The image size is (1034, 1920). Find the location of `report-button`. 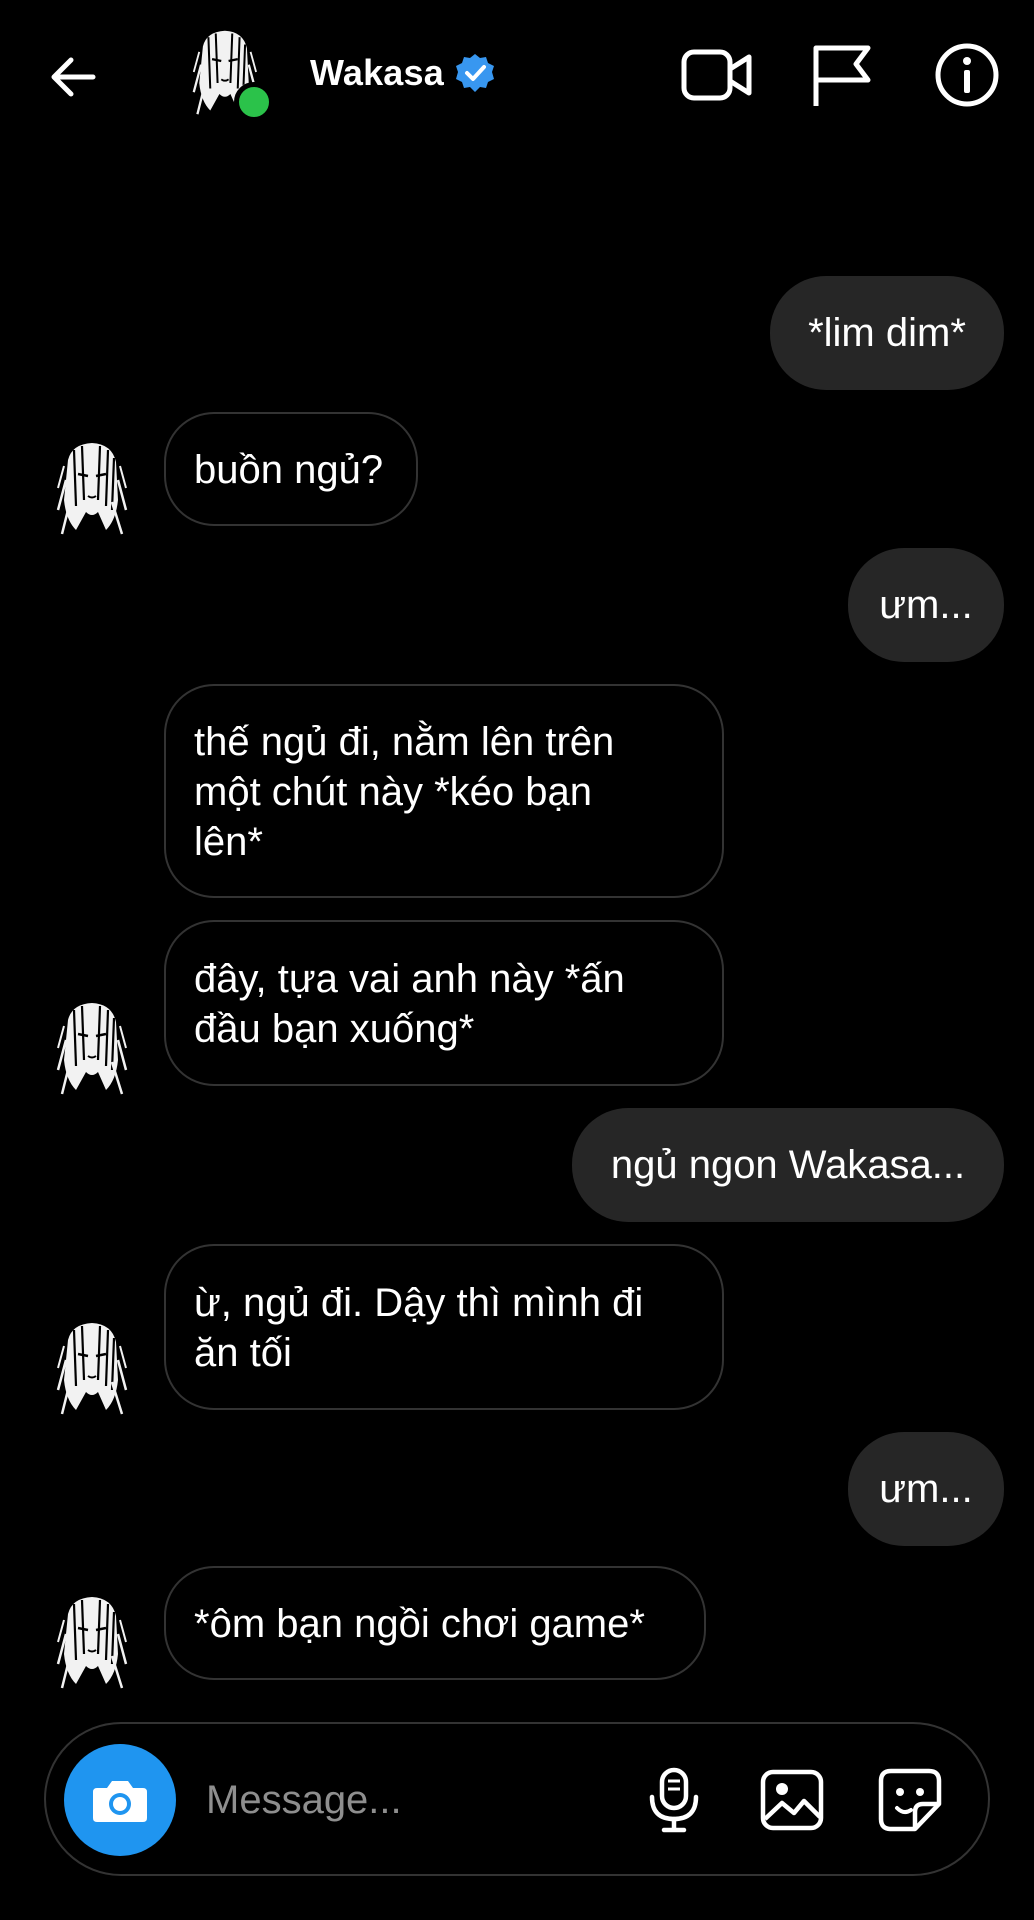

report-button is located at coordinates (841, 75).